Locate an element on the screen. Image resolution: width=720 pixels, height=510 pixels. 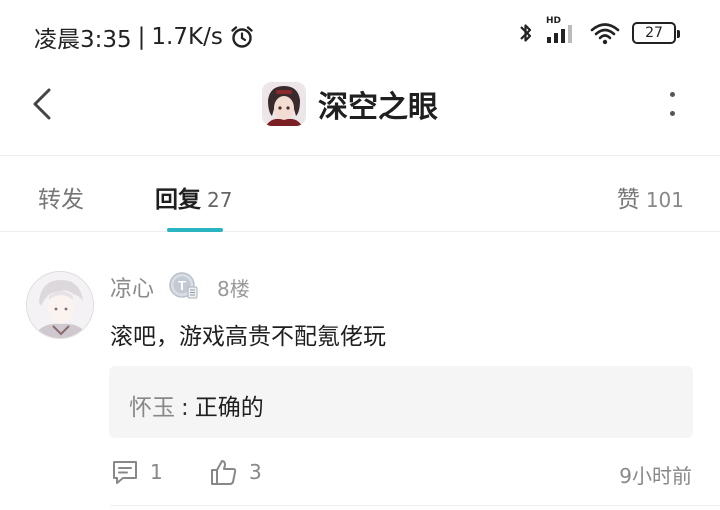
like-icon is located at coordinates (224, 472).